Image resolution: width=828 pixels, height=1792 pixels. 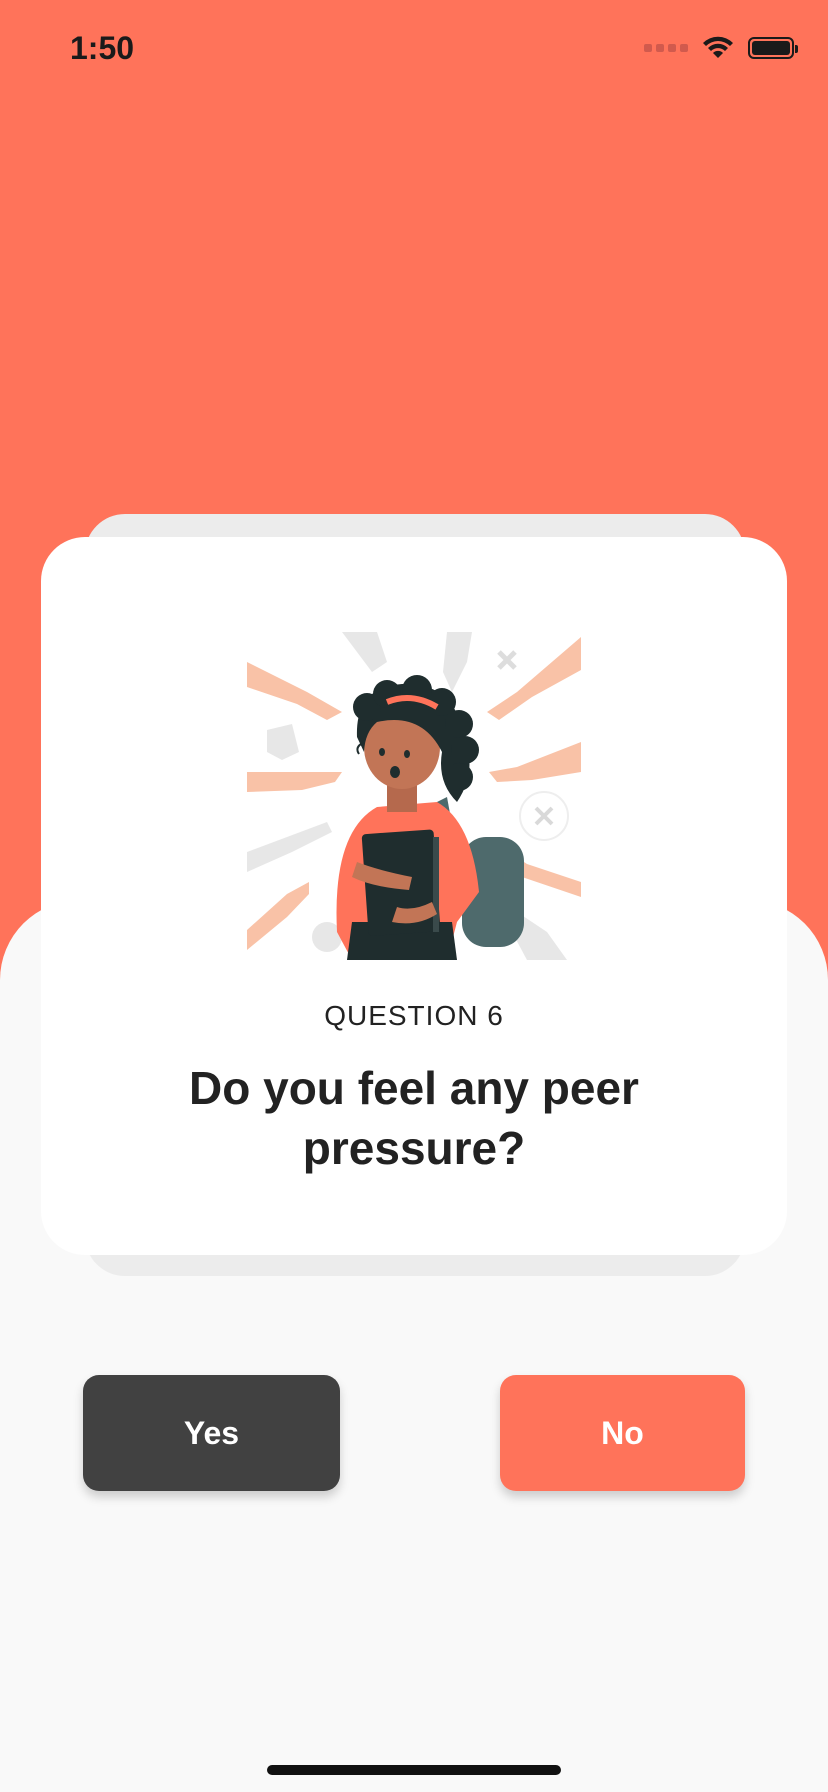 What do you see at coordinates (666, 48) in the screenshot?
I see `cellular-signal-icon` at bounding box center [666, 48].